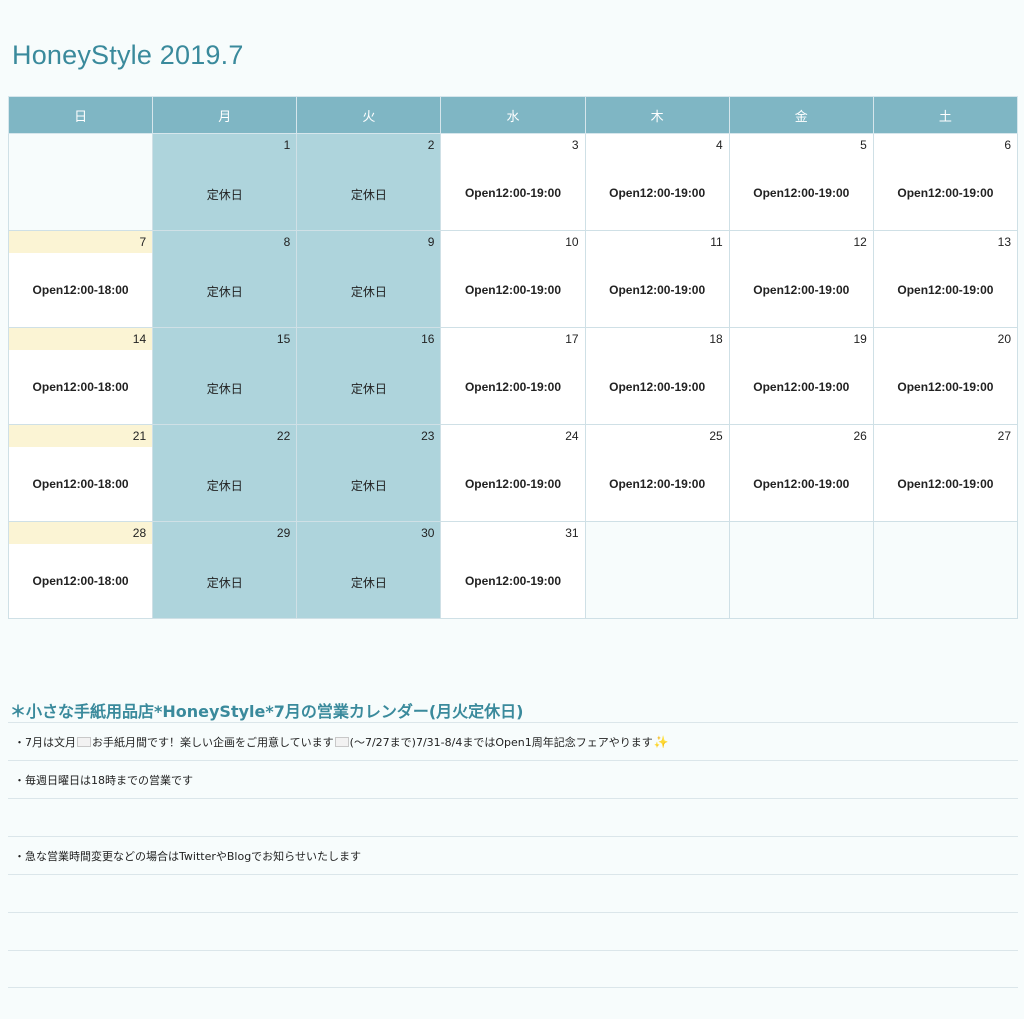  I want to click on weekday-header-thu: 木, so click(657, 115).